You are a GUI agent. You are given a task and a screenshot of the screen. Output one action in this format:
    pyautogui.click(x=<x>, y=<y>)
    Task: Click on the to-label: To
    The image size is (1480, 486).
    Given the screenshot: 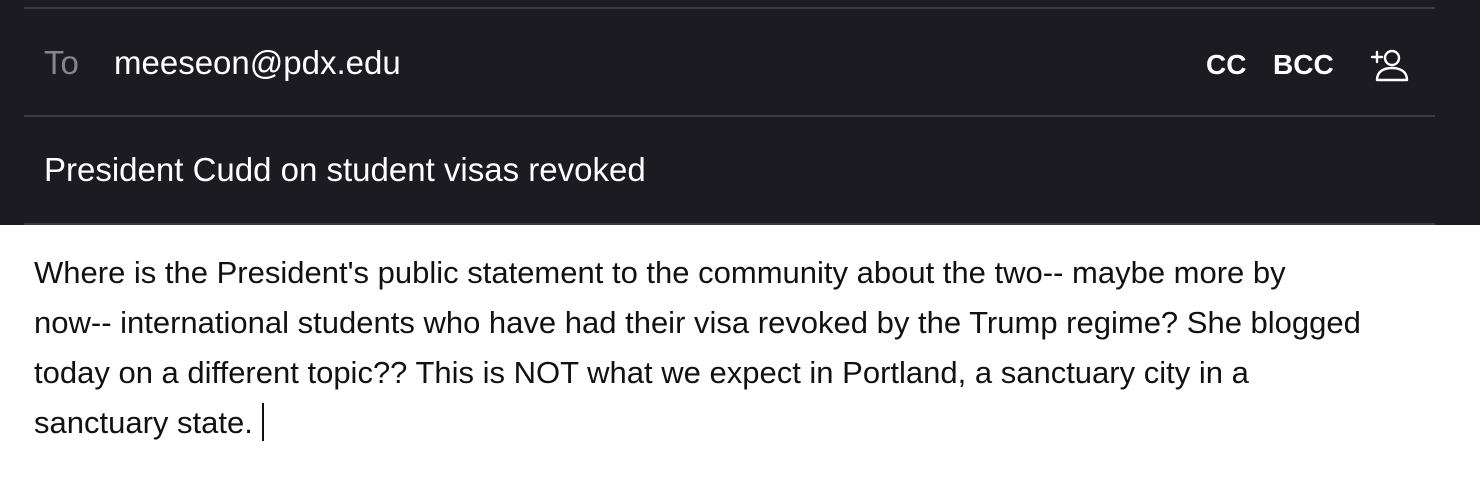 What is the action you would take?
    pyautogui.click(x=61, y=62)
    